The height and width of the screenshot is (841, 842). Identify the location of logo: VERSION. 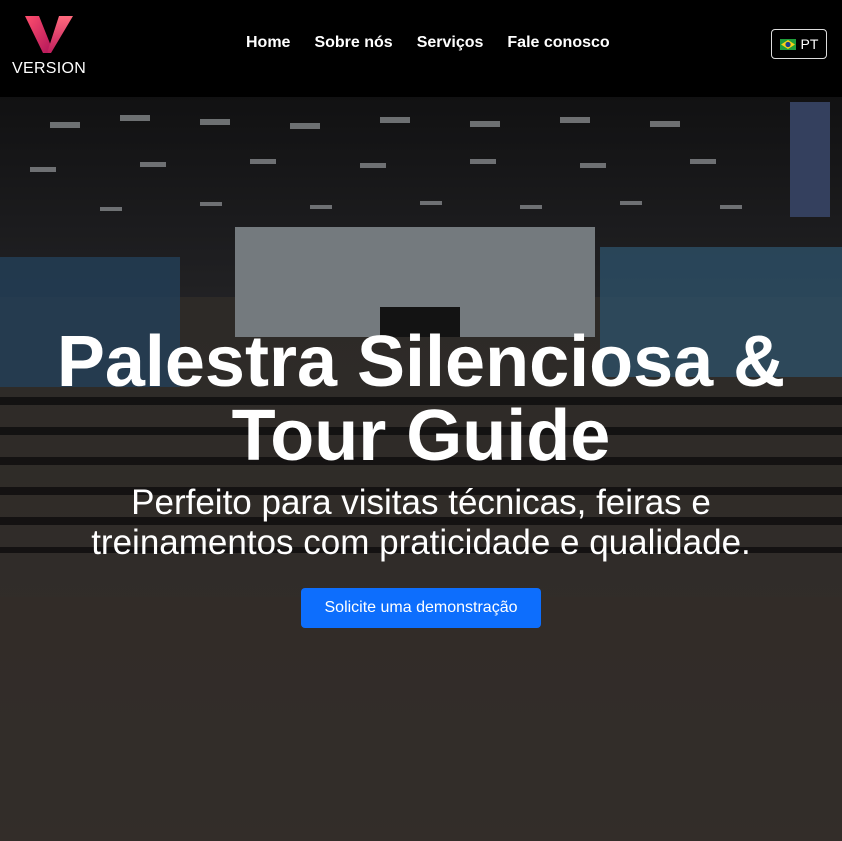
(49, 49).